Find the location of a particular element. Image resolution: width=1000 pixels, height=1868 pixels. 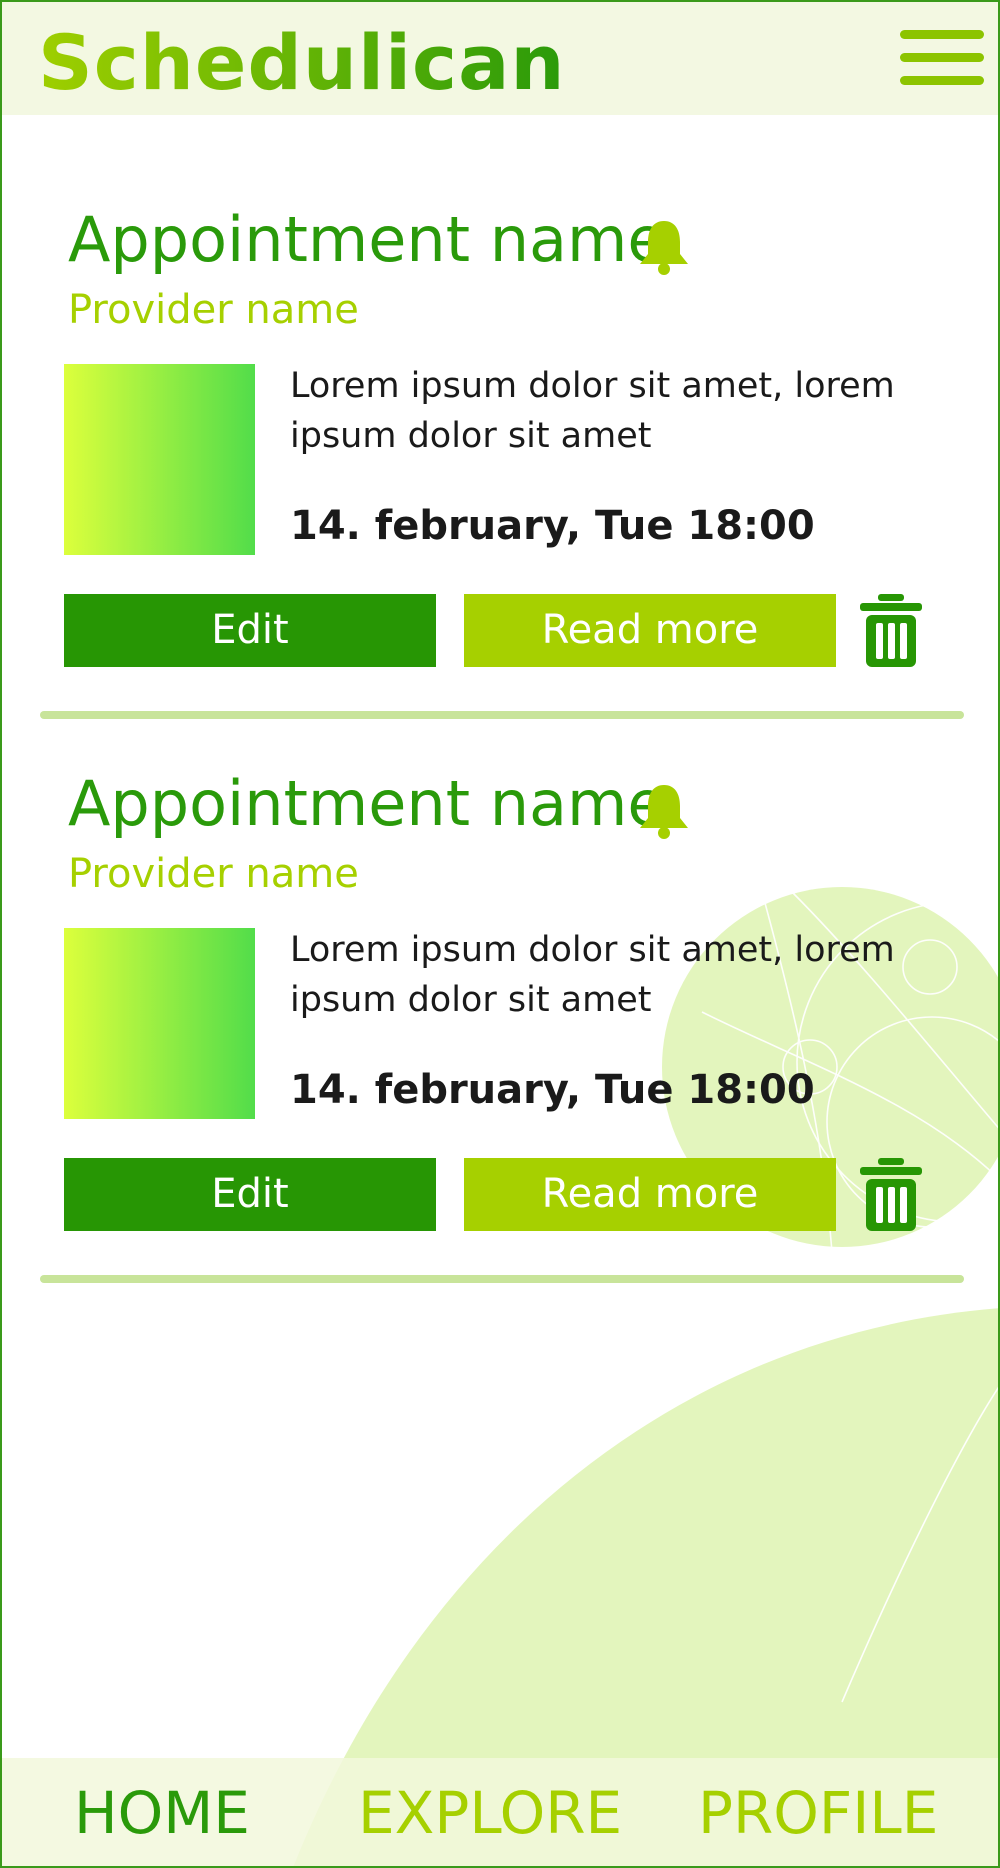

nav-home-tab: HOME is located at coordinates (162, 1813).